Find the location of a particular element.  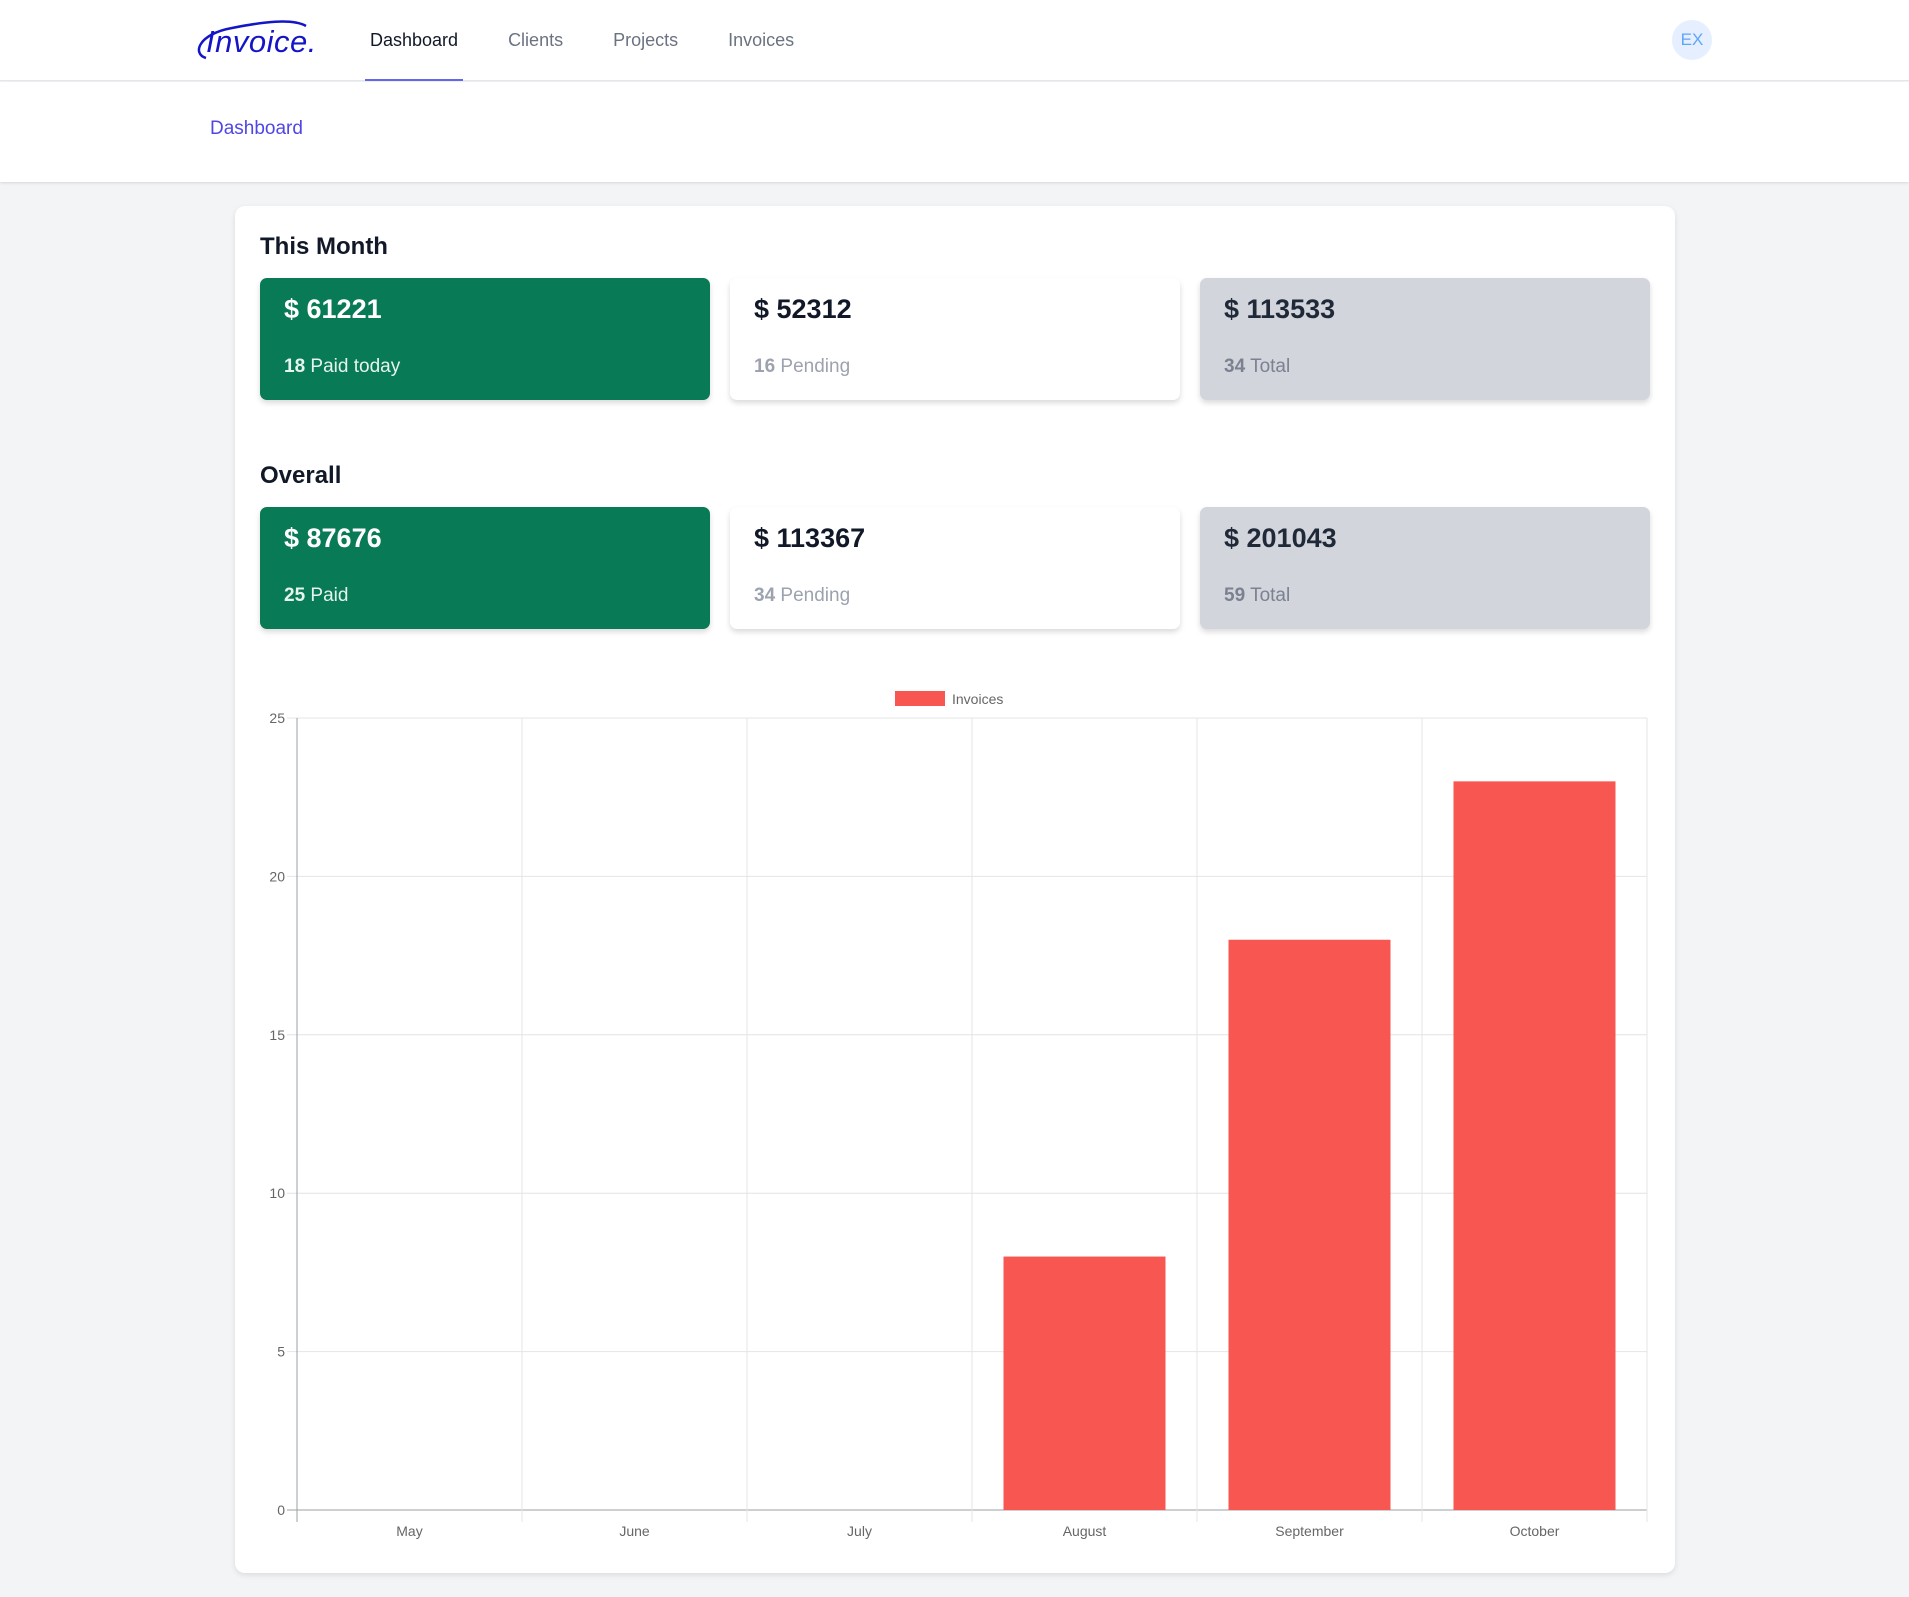

invoice-logo: Invoice. is located at coordinates (257, 40).